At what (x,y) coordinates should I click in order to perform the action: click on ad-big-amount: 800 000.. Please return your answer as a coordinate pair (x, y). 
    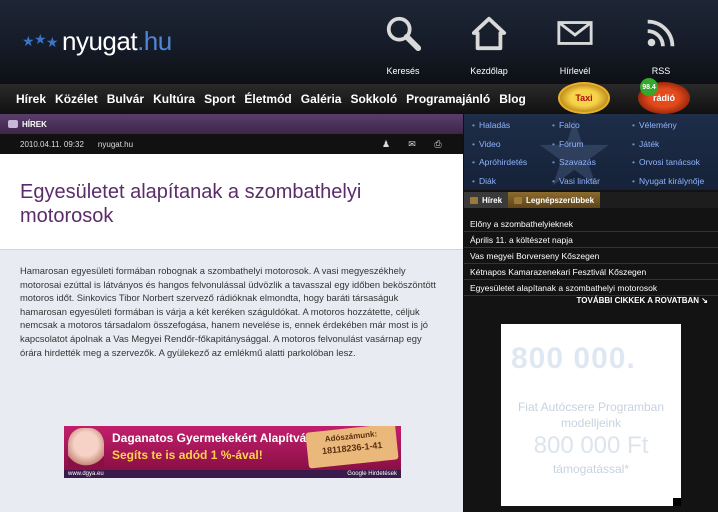
    Looking at the image, I should click on (573, 358).